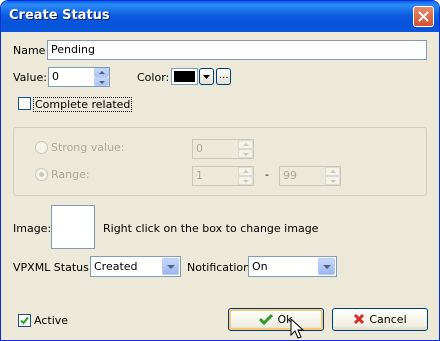 The height and width of the screenshot is (341, 440). What do you see at coordinates (55, 76) in the screenshot?
I see `value-spinner-value: 0` at bounding box center [55, 76].